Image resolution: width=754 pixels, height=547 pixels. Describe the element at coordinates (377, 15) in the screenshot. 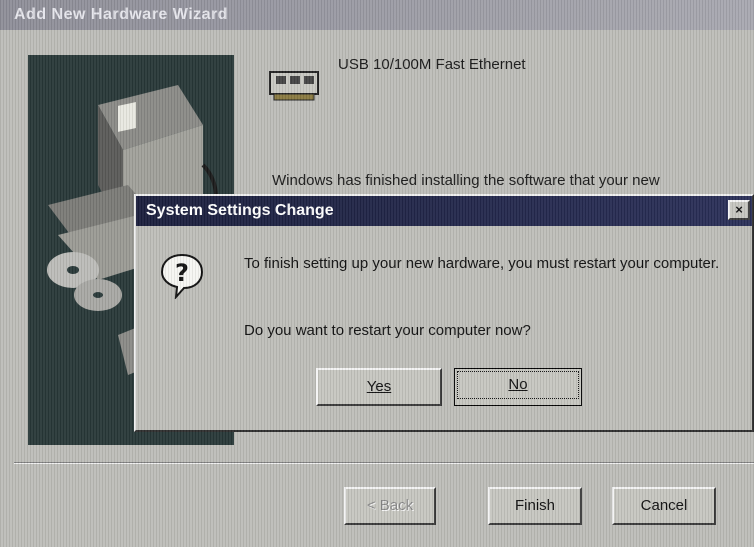

I see `wizard-title-bar: Add New Hardware Wizard` at that location.